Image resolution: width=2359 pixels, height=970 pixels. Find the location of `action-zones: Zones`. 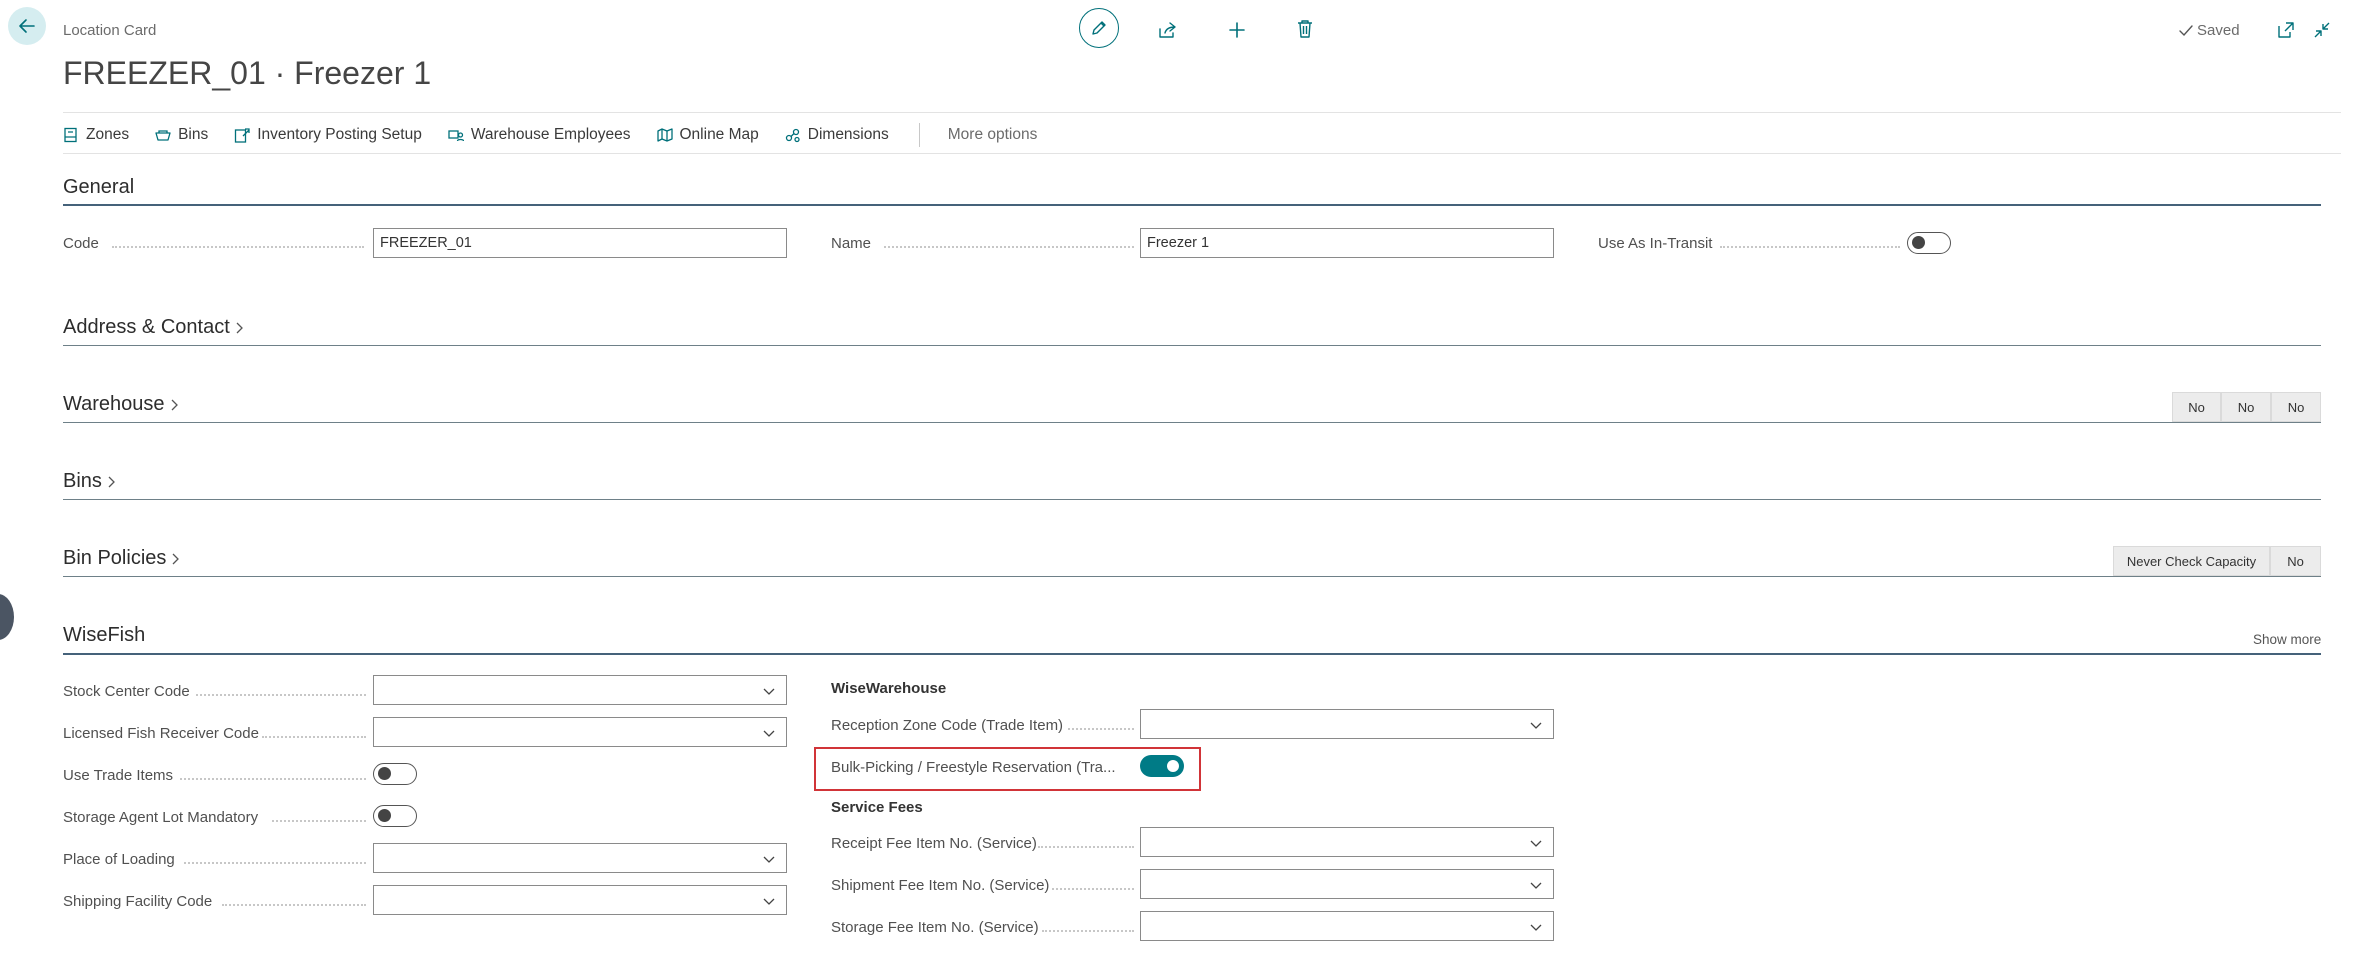

action-zones: Zones is located at coordinates (96, 135).